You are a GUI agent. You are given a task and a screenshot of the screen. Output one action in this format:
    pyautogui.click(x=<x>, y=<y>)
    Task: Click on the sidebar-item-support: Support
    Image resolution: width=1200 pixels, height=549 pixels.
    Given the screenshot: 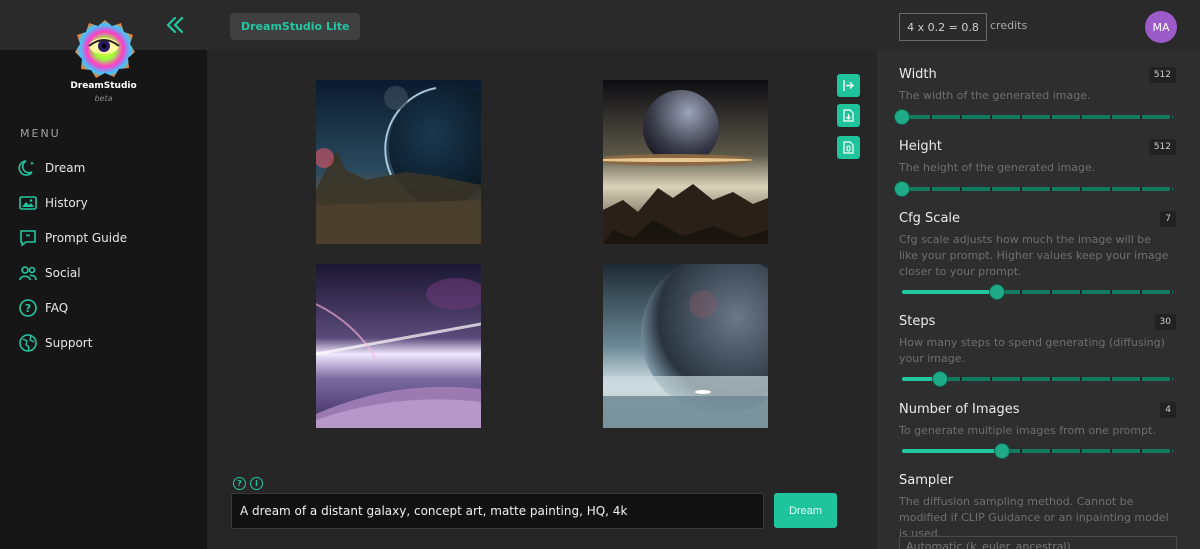 What is the action you would take?
    pyautogui.click(x=72, y=342)
    